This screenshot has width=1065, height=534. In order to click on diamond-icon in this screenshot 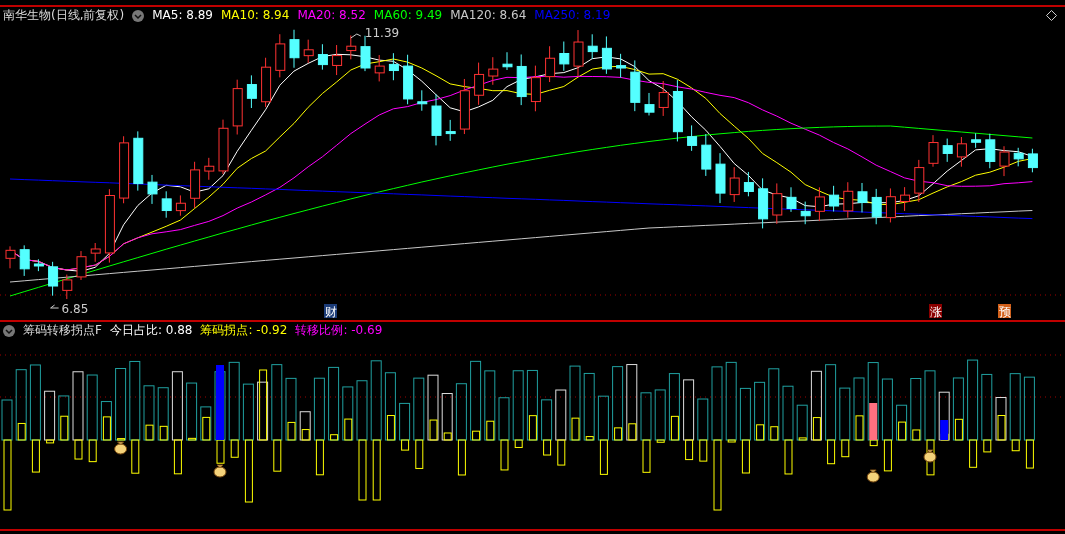, I will do `click(1051, 15)`.